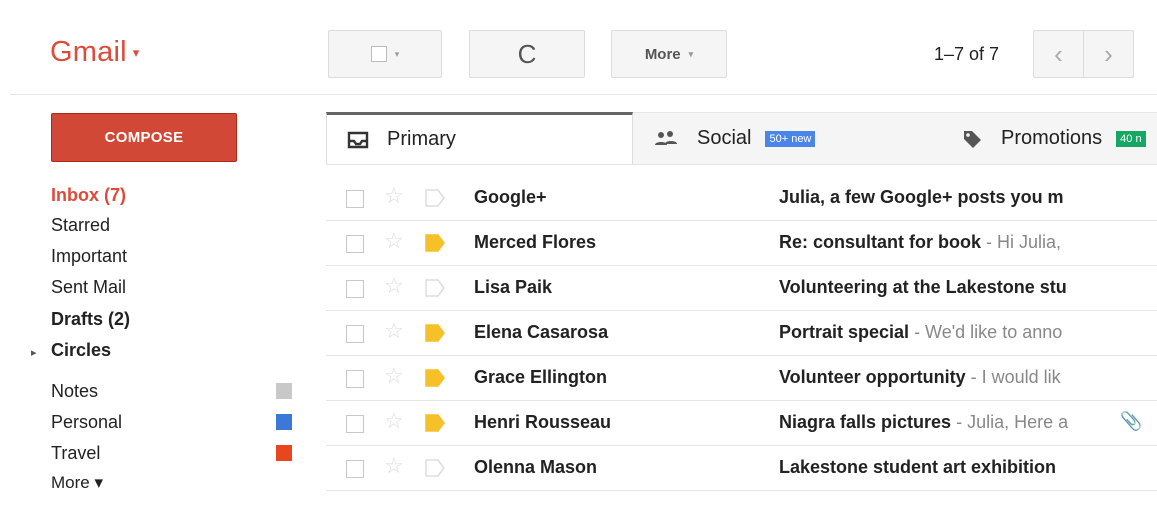 The image size is (1157, 511). Describe the element at coordinates (358, 139) in the screenshot. I see `inbox-icon` at that location.